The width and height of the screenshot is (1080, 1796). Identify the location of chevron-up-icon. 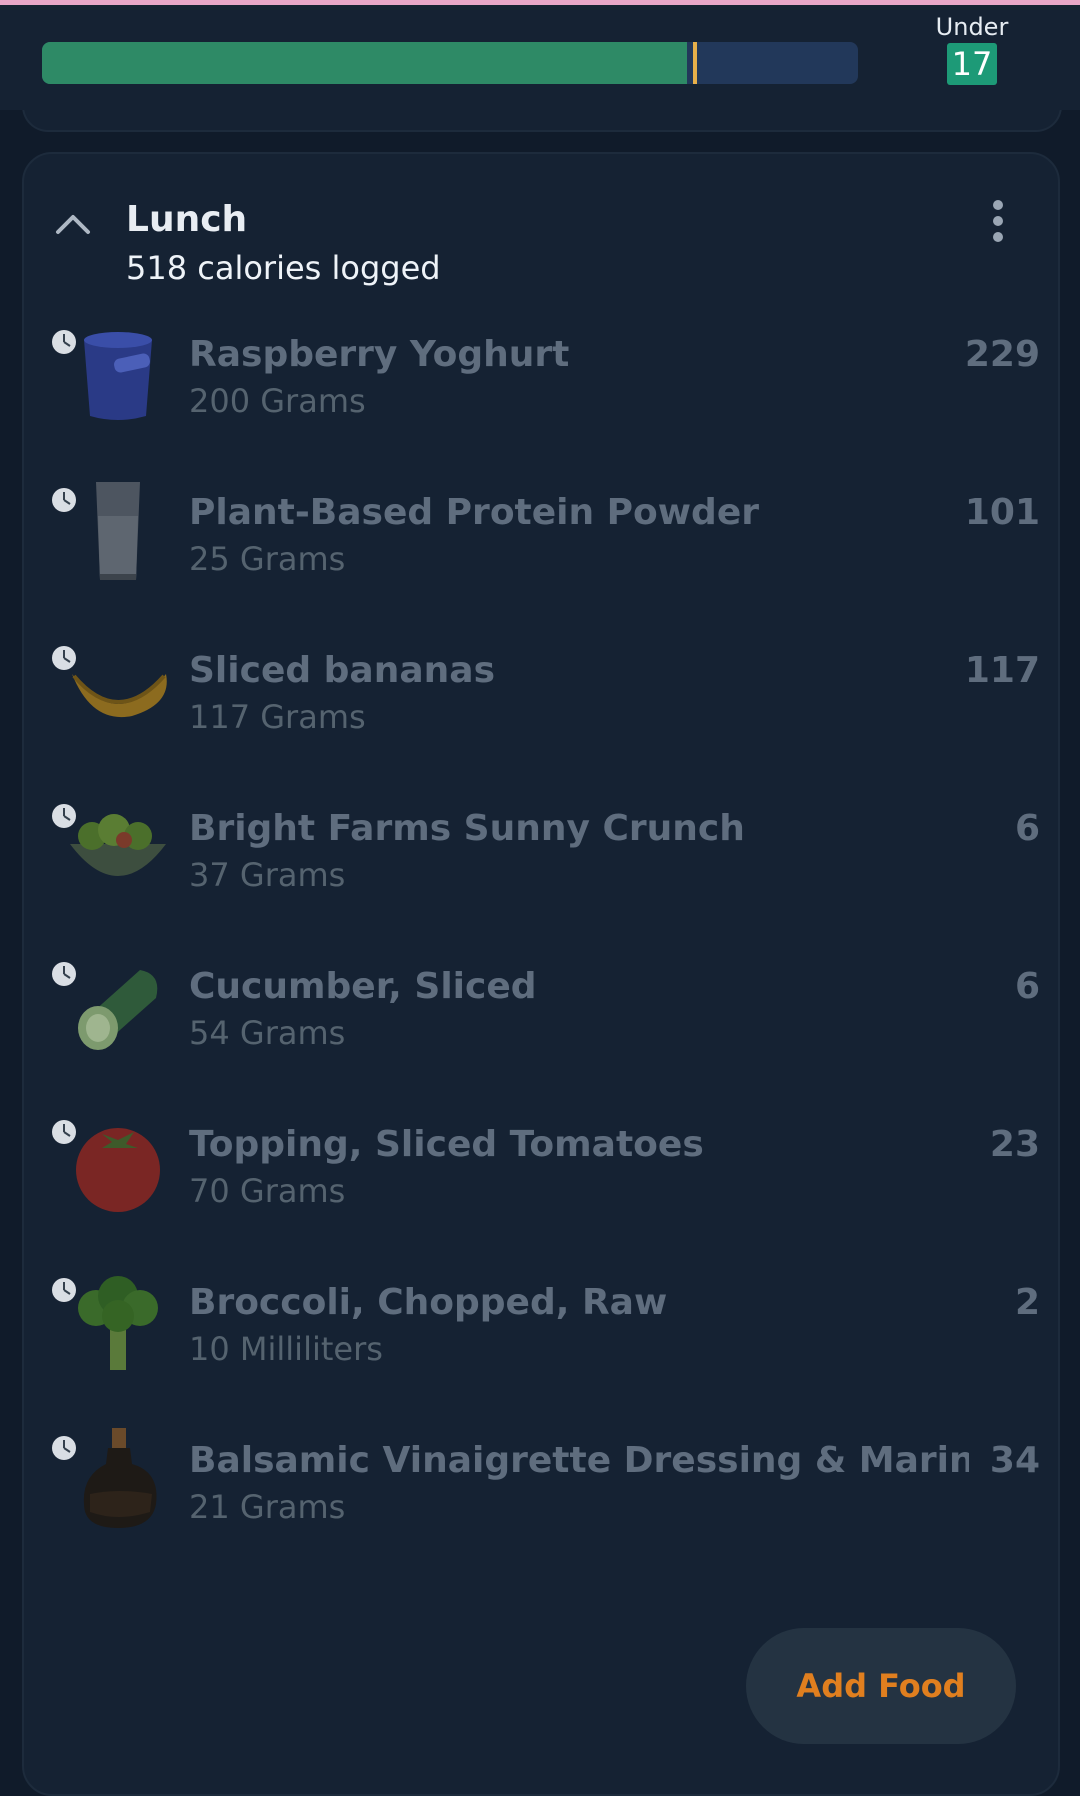
(73, 223).